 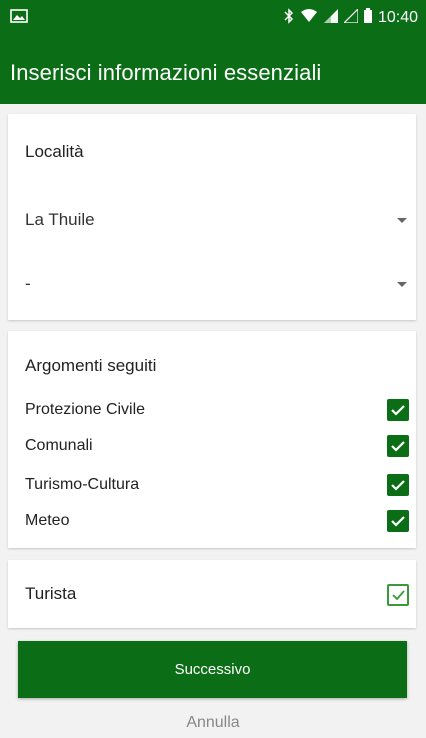 What do you see at coordinates (212, 669) in the screenshot?
I see `next-button: Successivo` at bounding box center [212, 669].